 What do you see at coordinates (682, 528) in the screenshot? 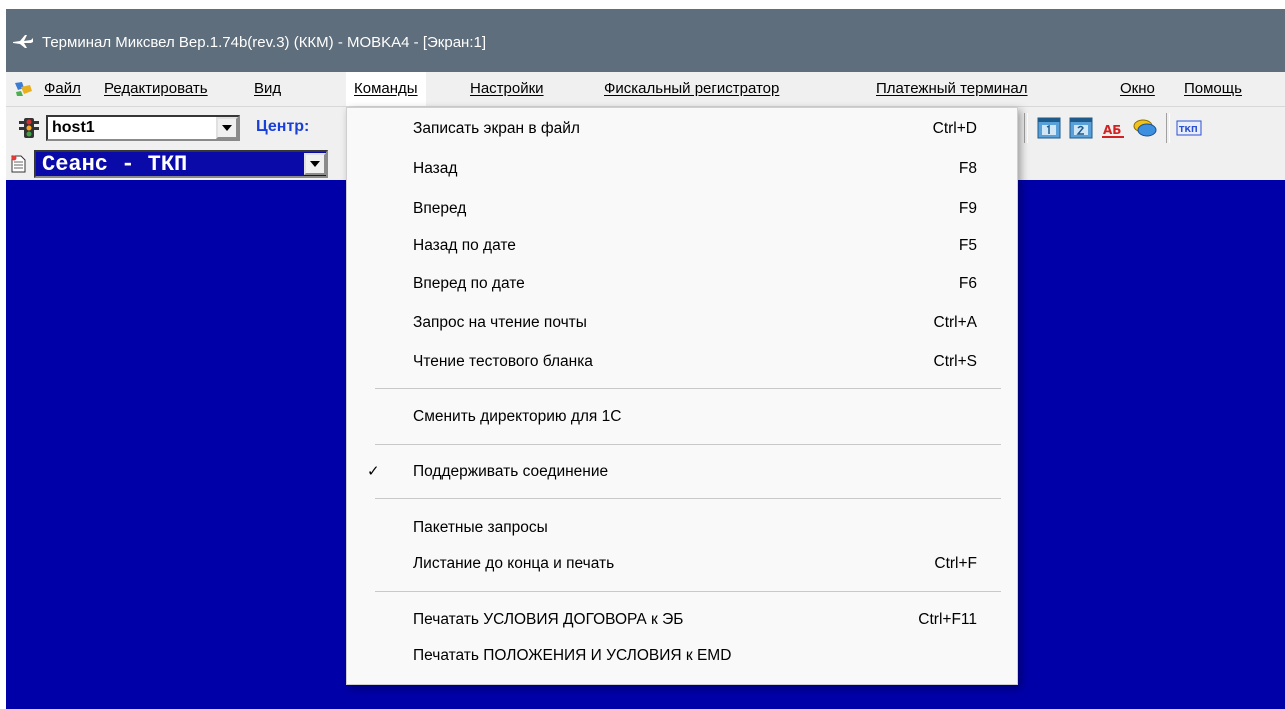
I see `menu-item-batch-requests: Пакетные запросы` at bounding box center [682, 528].